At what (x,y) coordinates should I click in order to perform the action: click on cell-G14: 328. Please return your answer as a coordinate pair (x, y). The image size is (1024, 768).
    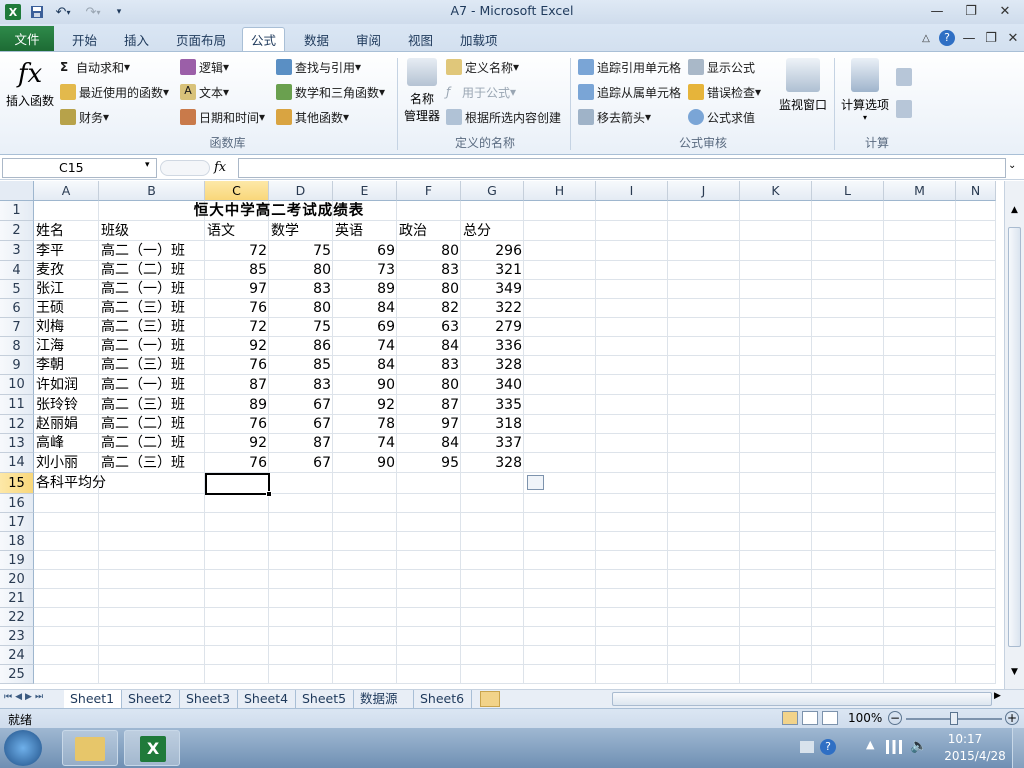
    Looking at the image, I should click on (492, 463).